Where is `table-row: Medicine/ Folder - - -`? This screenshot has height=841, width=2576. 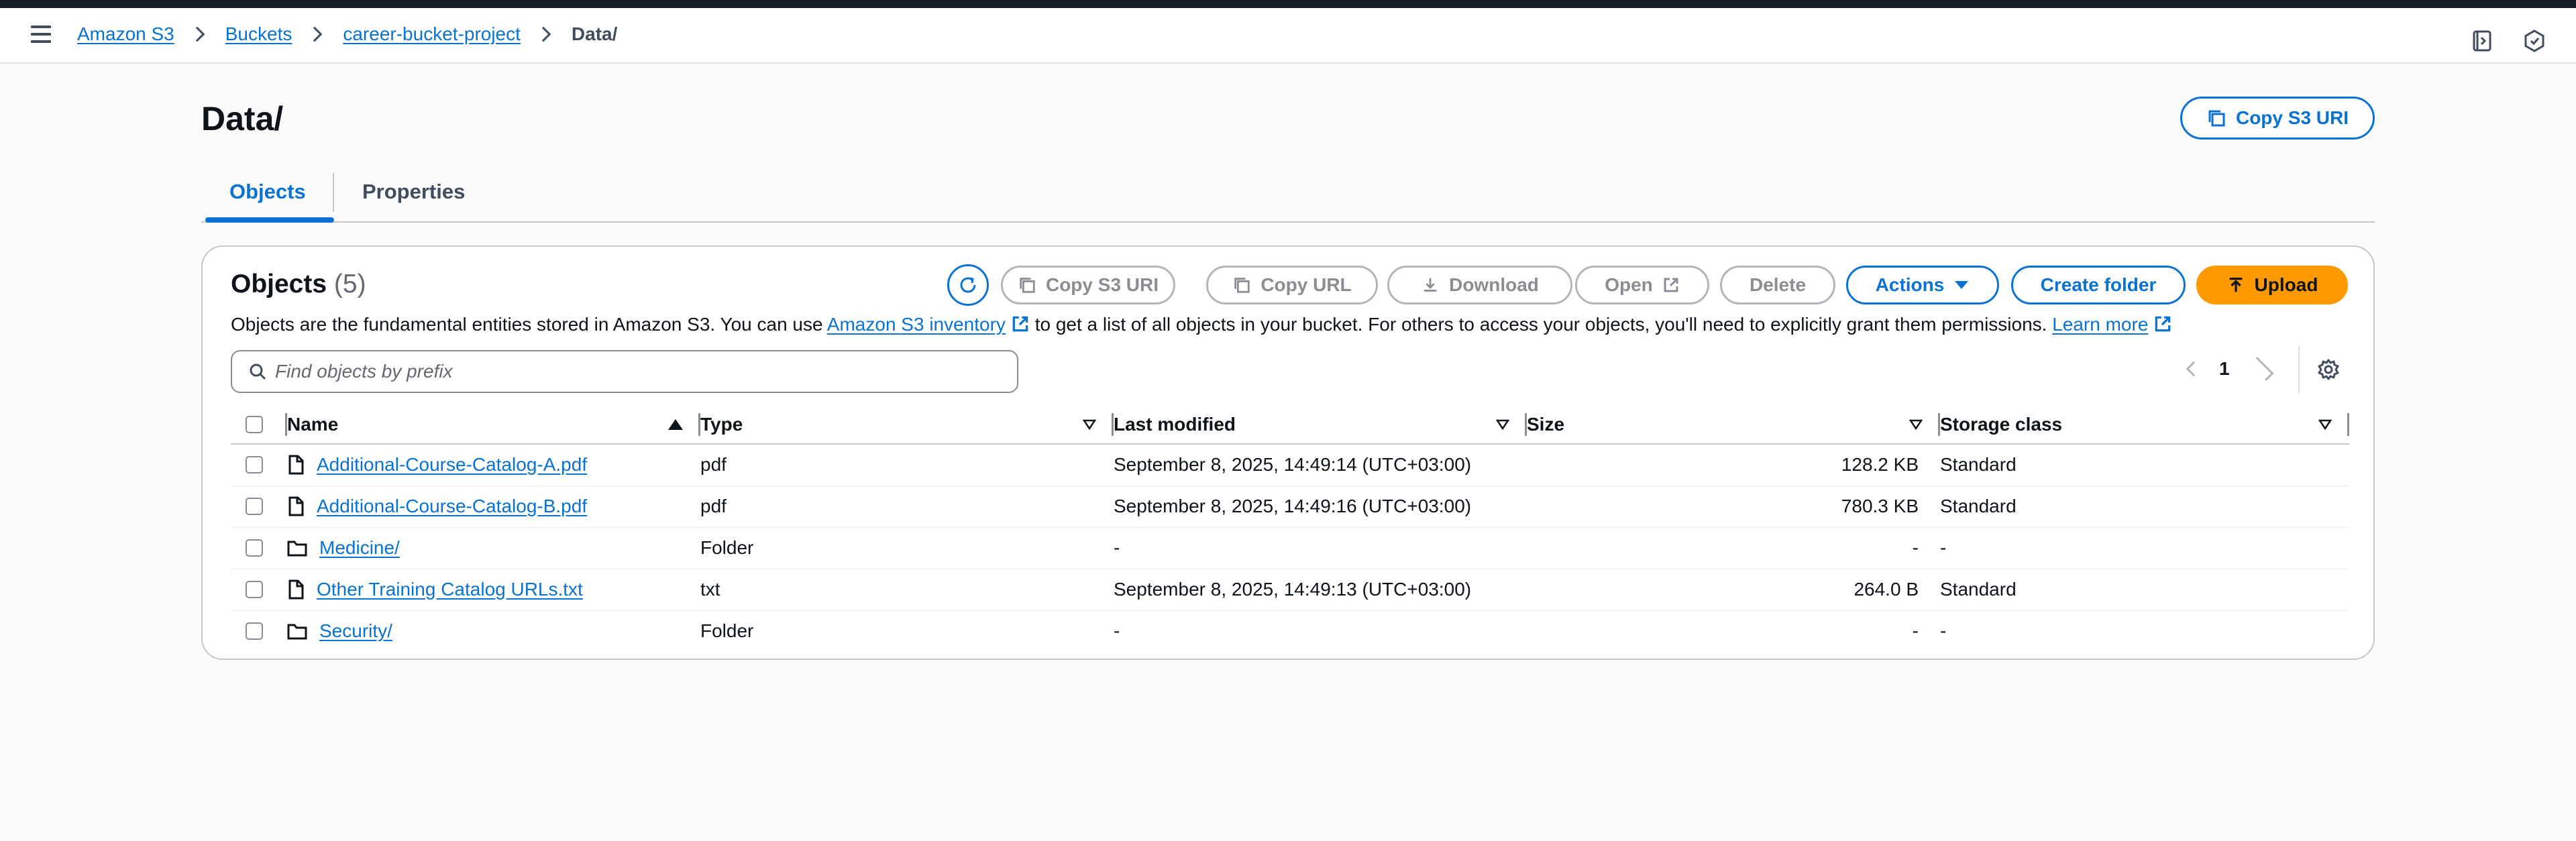
table-row: Medicine/ Folder - - - is located at coordinates (1290, 548).